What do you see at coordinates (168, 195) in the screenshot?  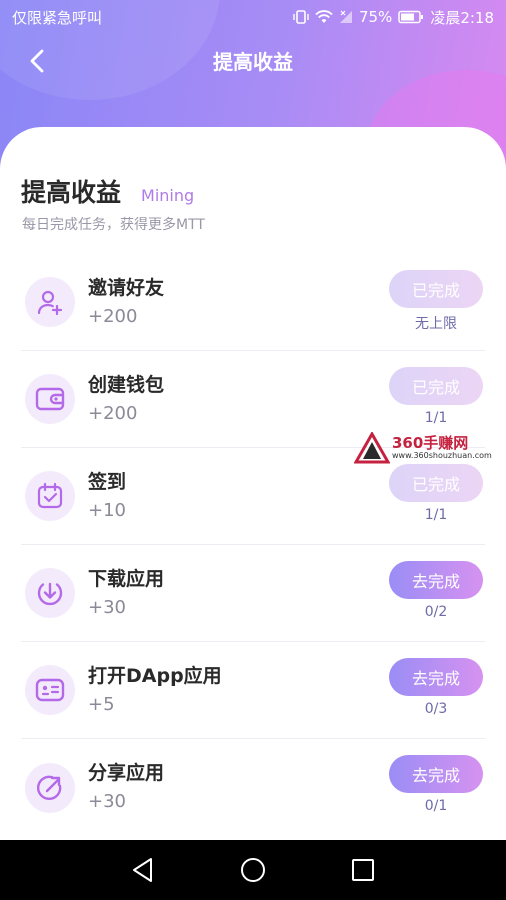 I see `mining-tag: Mining` at bounding box center [168, 195].